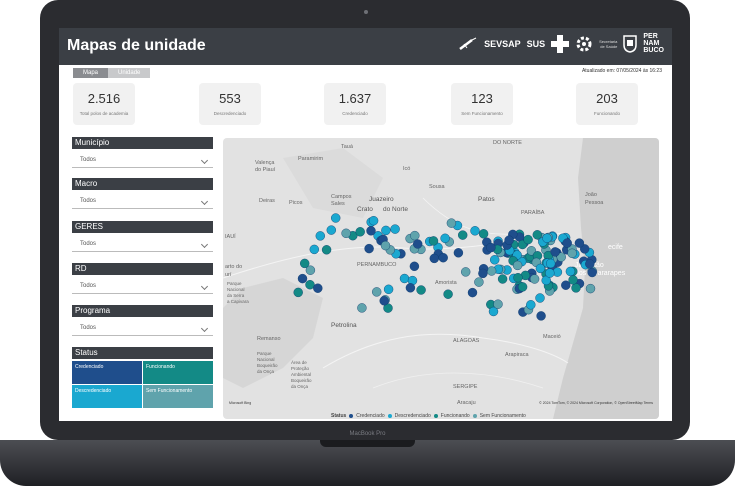 Image resolution: width=735 pixels, height=491 pixels. I want to click on tab-unidade: Unidade, so click(129, 73).